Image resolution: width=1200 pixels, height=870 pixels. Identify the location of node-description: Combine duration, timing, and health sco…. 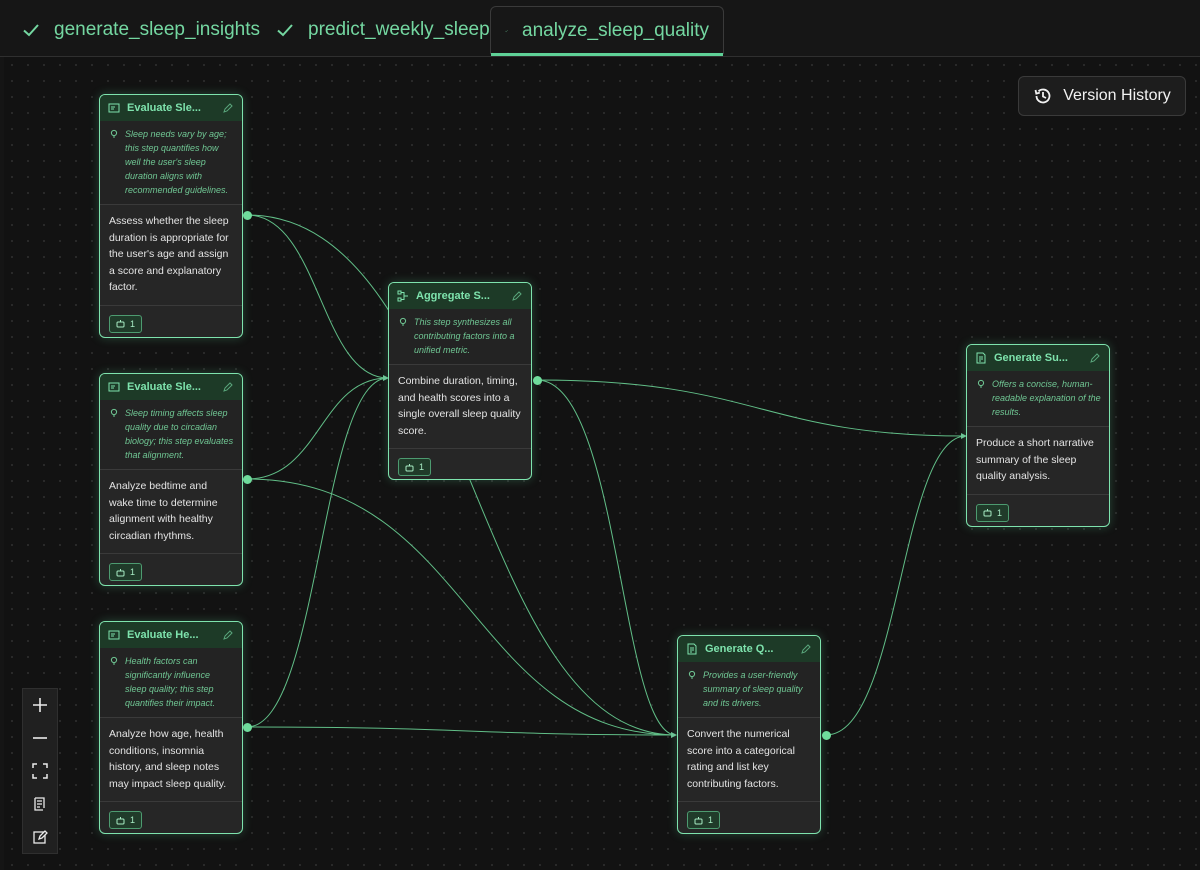
(460, 407).